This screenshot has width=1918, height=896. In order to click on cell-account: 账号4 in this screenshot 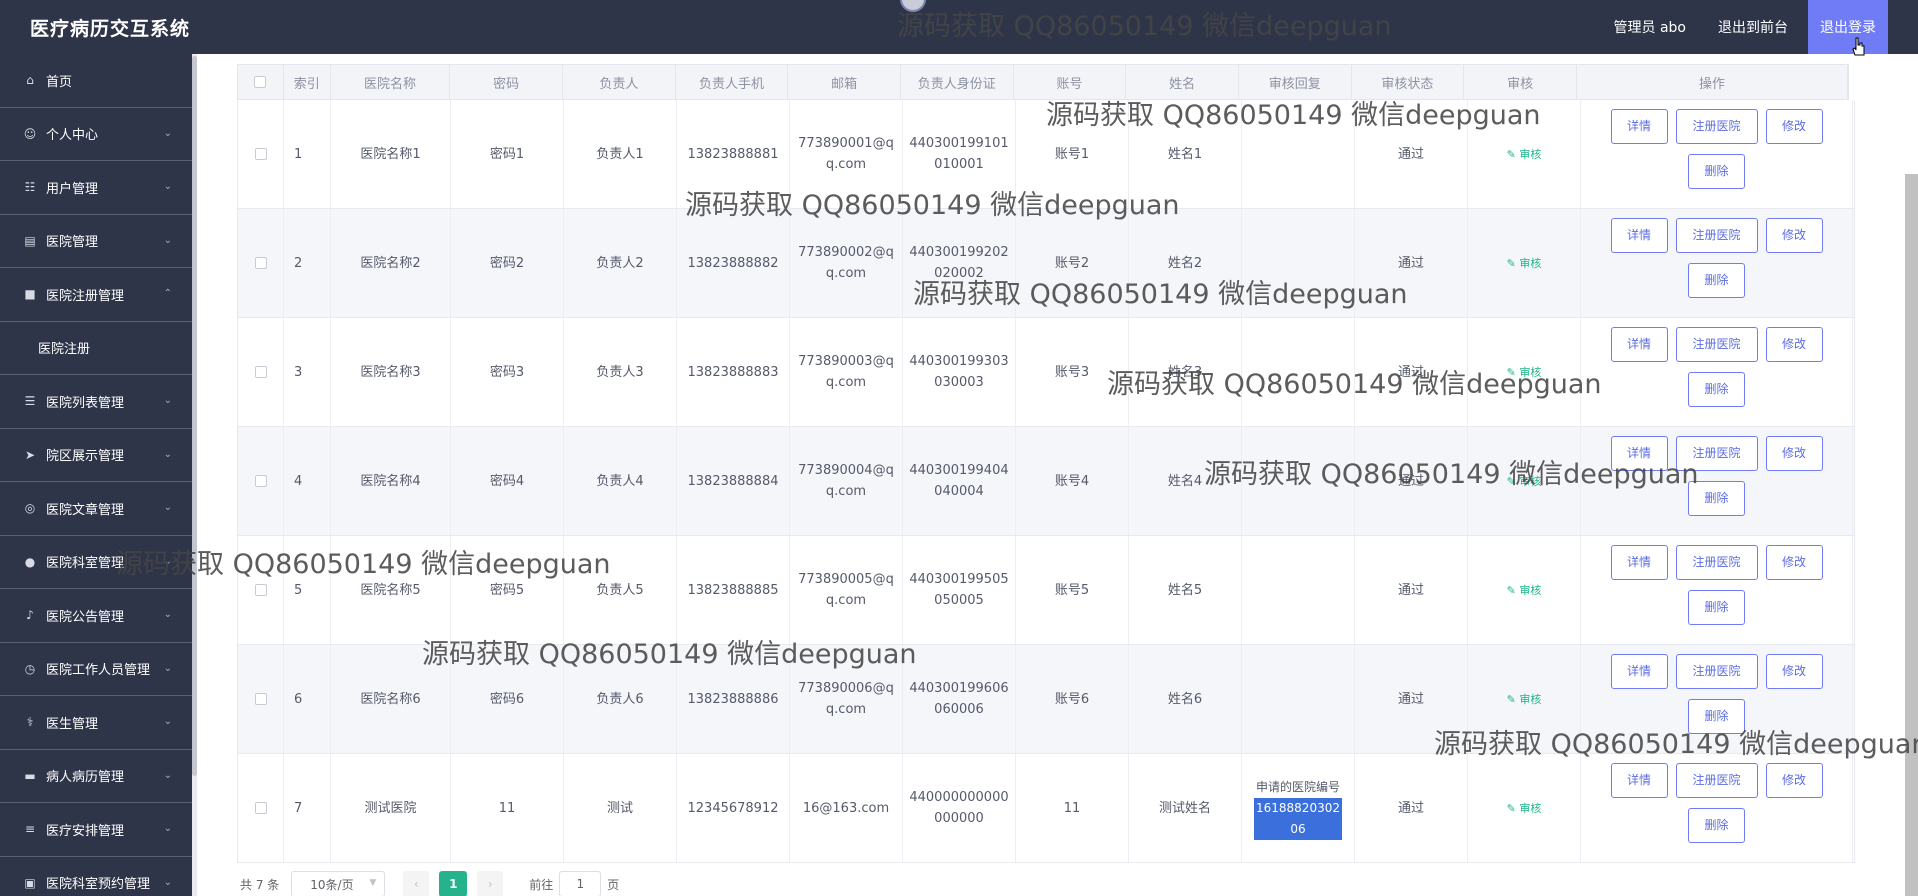, I will do `click(1072, 481)`.